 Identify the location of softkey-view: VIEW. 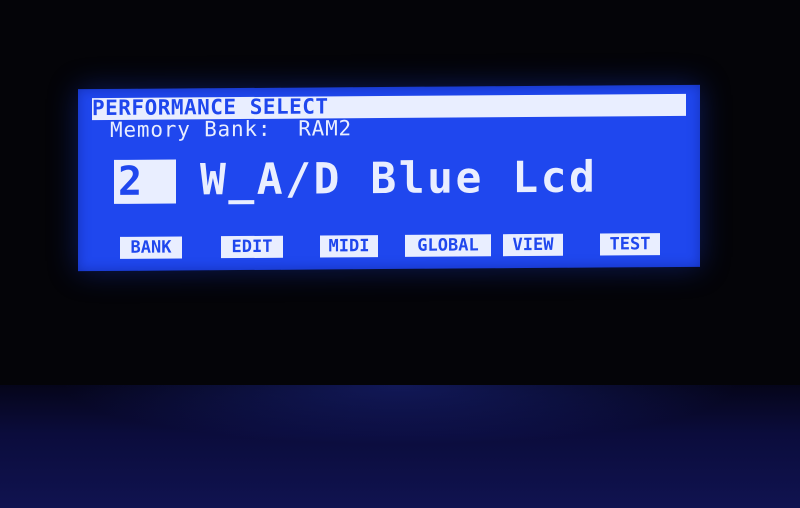
(533, 245).